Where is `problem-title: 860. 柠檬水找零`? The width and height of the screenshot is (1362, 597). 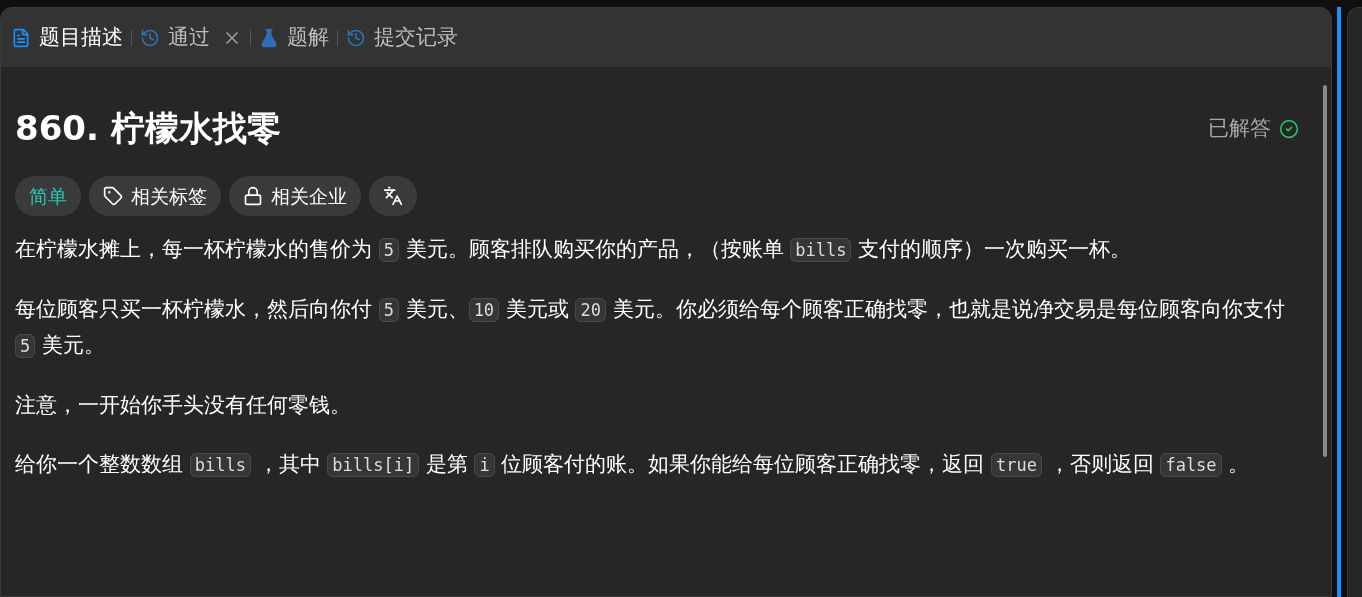
problem-title: 860. 柠檬水找零 is located at coordinates (148, 128).